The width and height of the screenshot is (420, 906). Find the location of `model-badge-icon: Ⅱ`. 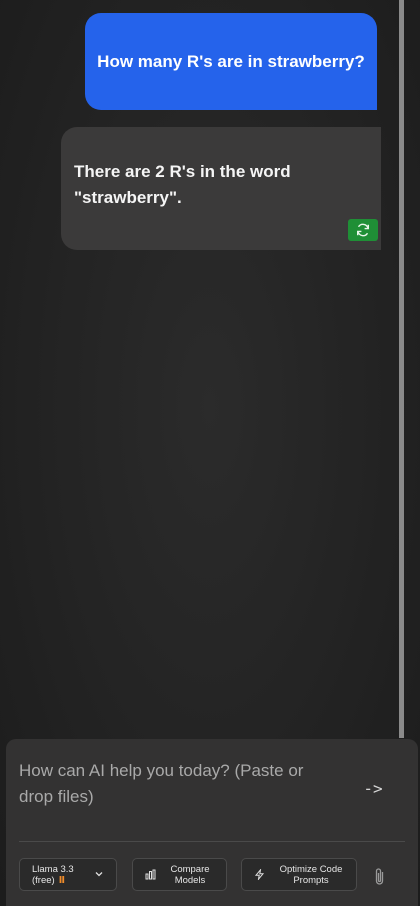

model-badge-icon: Ⅱ is located at coordinates (61, 880).